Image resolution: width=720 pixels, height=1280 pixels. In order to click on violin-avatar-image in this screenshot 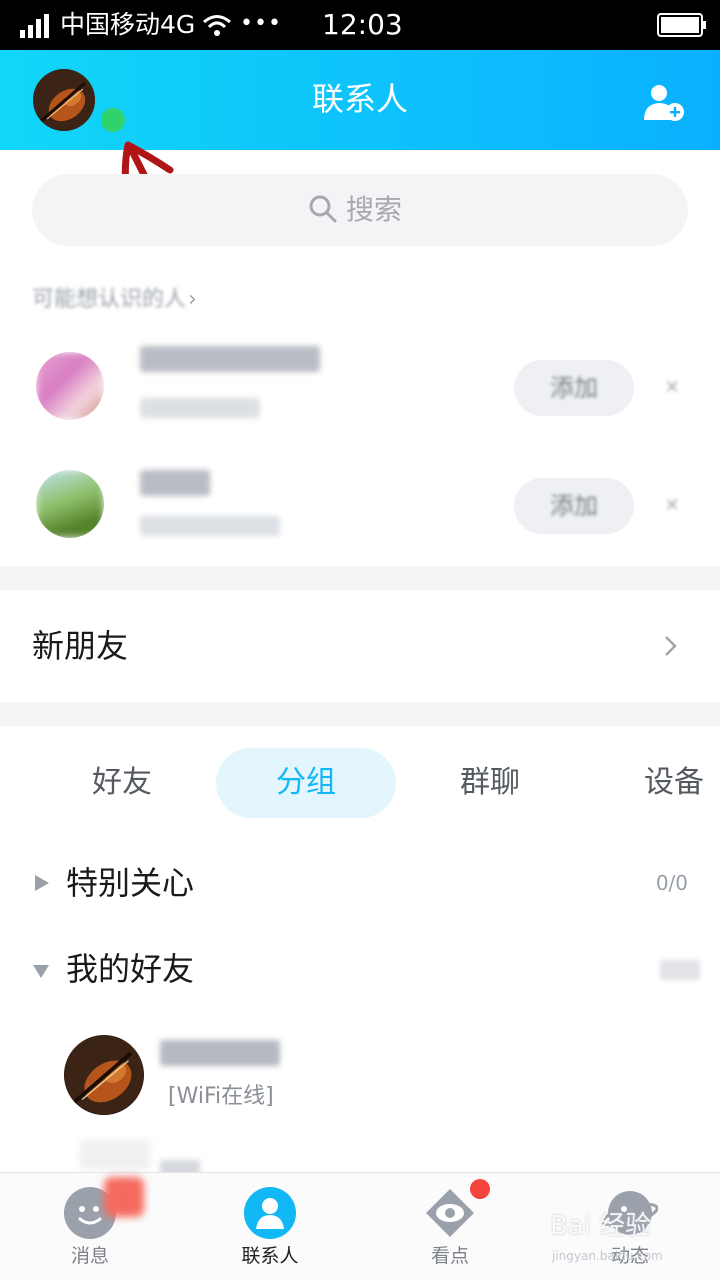, I will do `click(104, 1075)`.